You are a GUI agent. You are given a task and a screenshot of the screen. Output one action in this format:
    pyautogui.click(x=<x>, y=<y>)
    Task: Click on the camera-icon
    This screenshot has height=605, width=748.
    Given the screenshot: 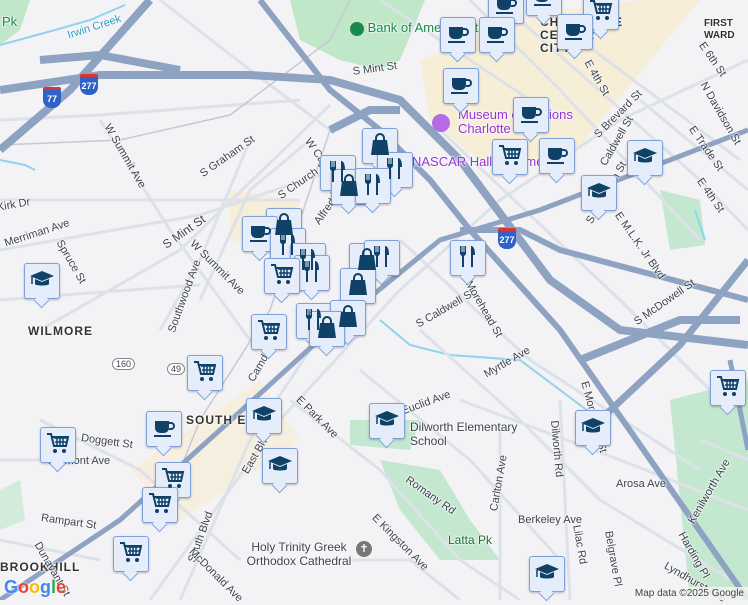 What is the action you would take?
    pyautogui.click(x=441, y=123)
    